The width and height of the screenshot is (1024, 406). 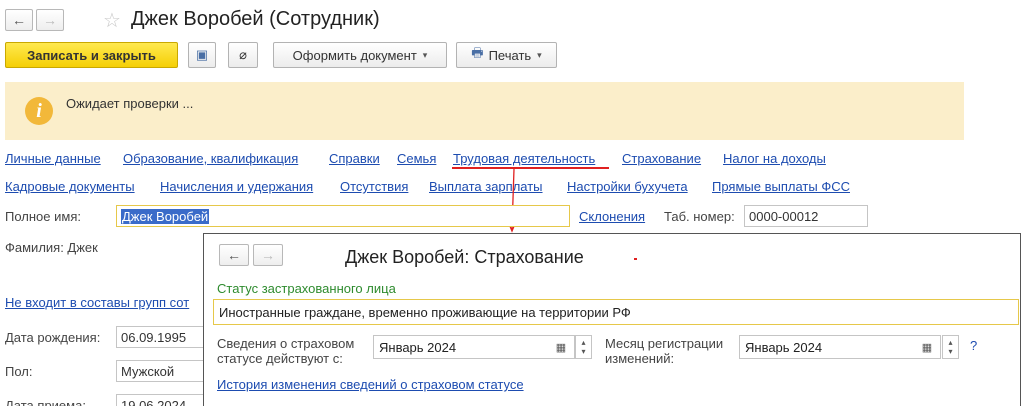 What do you see at coordinates (510, 55) in the screenshot?
I see `print-label: Печать` at bounding box center [510, 55].